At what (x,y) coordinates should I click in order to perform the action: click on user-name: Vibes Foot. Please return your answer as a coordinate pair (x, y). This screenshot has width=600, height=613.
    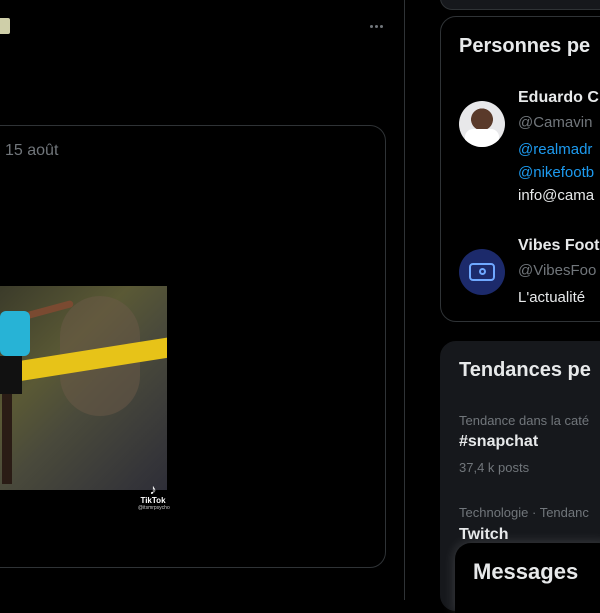
    Looking at the image, I should click on (559, 246).